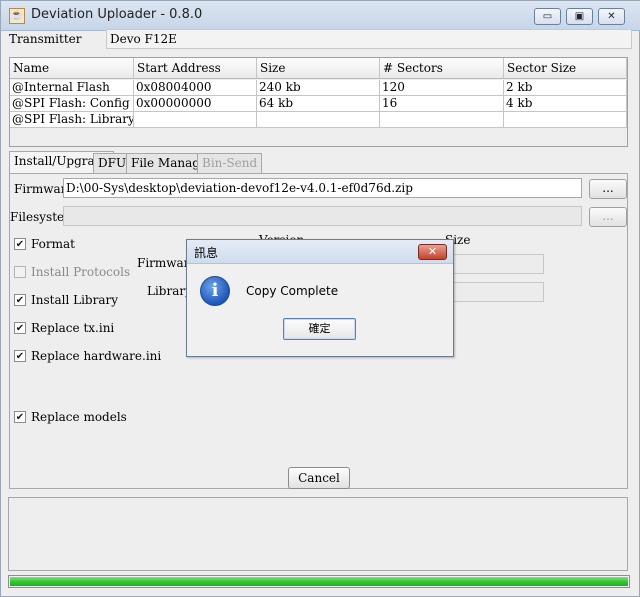 This screenshot has height=597, width=640. I want to click on format-label: Format, so click(53, 244).